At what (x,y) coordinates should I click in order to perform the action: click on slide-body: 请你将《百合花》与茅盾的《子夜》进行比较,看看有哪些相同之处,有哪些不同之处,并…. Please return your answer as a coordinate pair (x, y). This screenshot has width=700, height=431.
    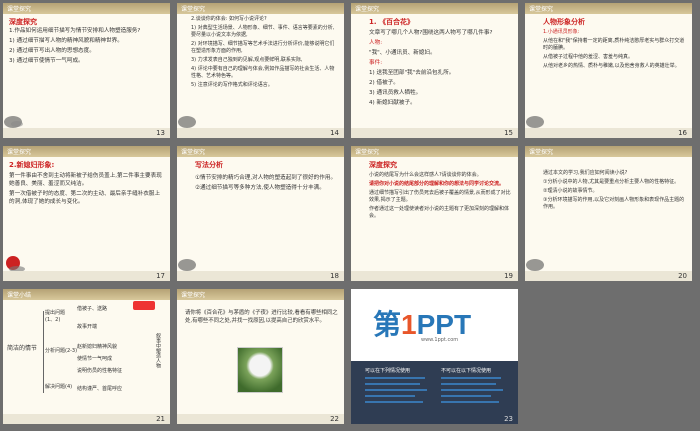
    Looking at the image, I should click on (261, 318).